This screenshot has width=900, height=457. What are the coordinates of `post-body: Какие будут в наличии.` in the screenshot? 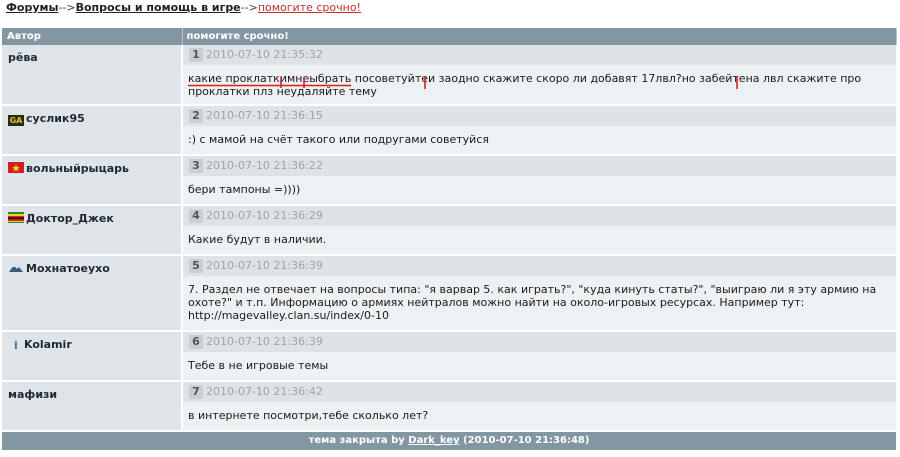 It's located at (539, 241).